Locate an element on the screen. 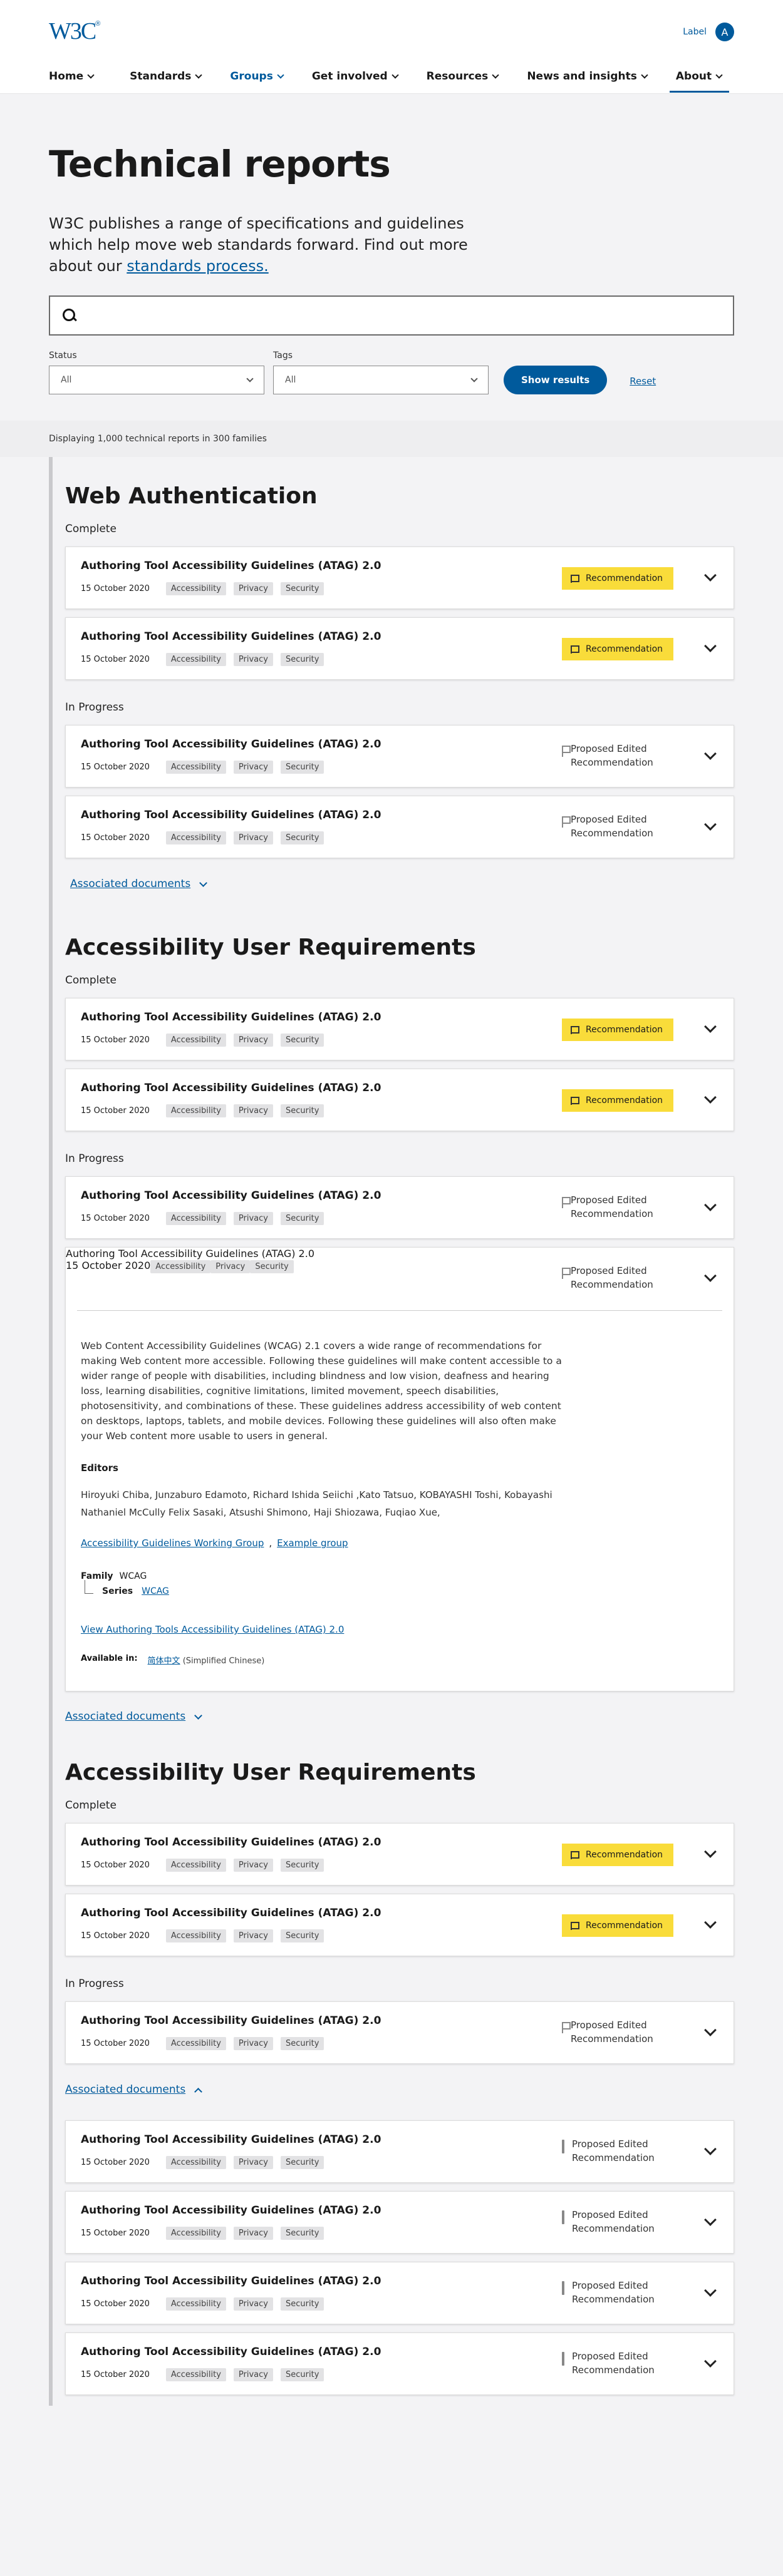 The image size is (783, 2576). status-line-2: Recommendation is located at coordinates (613, 2228).